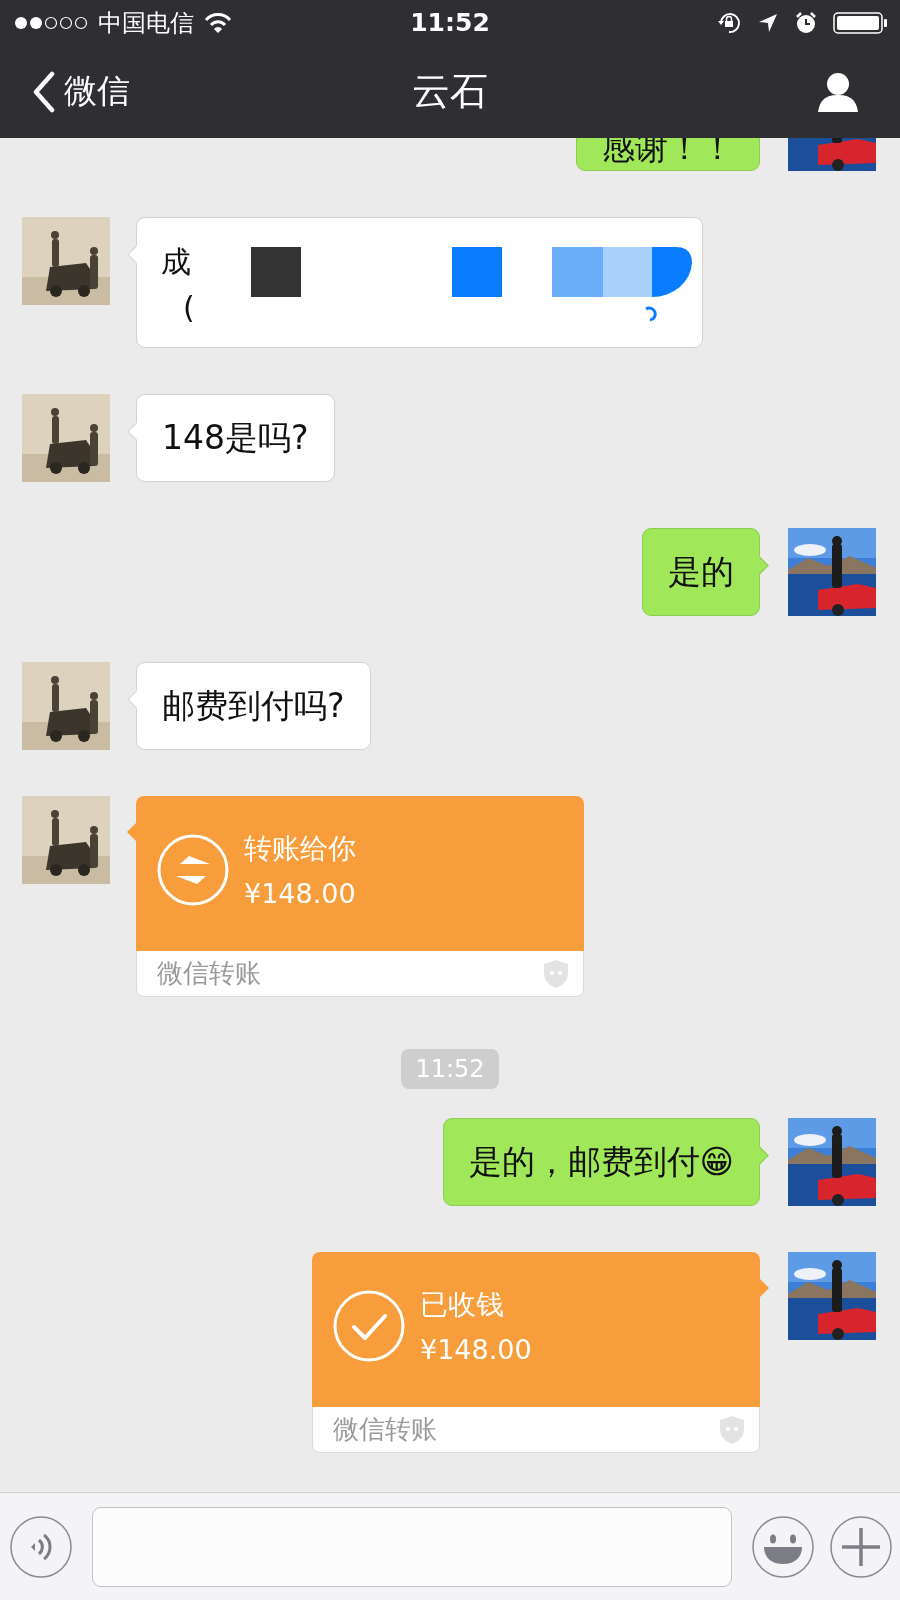 This screenshot has width=900, height=1600. Describe the element at coordinates (605, 1162) in the screenshot. I see `message-bubble: 是的，邮费到付😁` at that location.